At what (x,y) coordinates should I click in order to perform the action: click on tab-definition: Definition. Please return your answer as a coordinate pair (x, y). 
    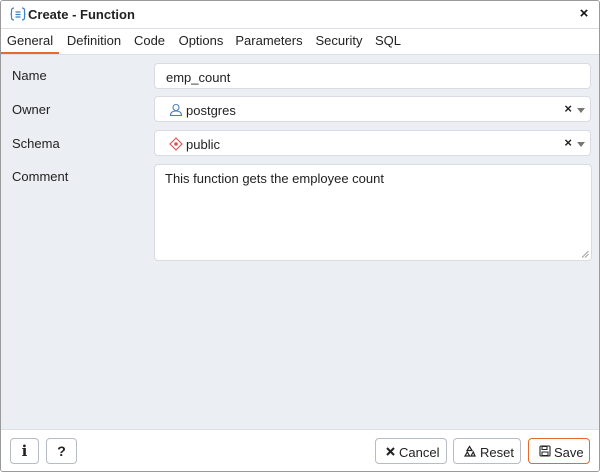
    Looking at the image, I should click on (94, 40).